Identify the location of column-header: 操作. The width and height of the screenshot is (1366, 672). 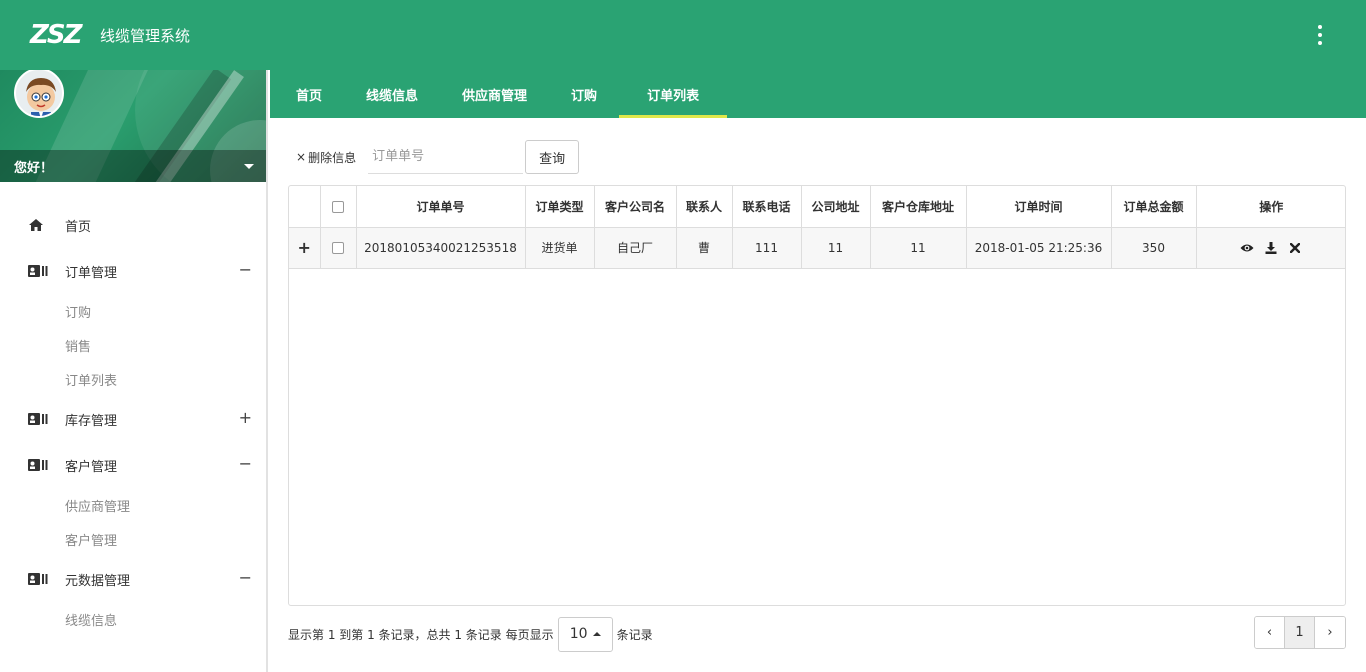
(1270, 207).